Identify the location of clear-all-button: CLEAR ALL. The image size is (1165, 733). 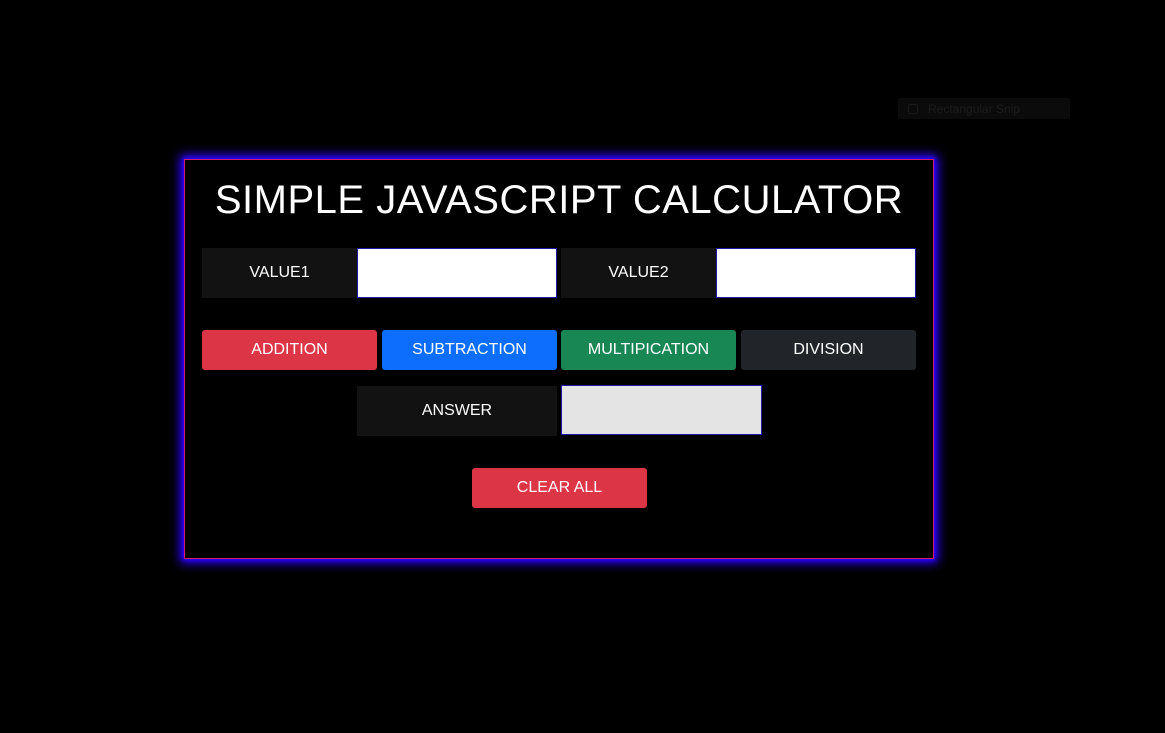
(559, 488).